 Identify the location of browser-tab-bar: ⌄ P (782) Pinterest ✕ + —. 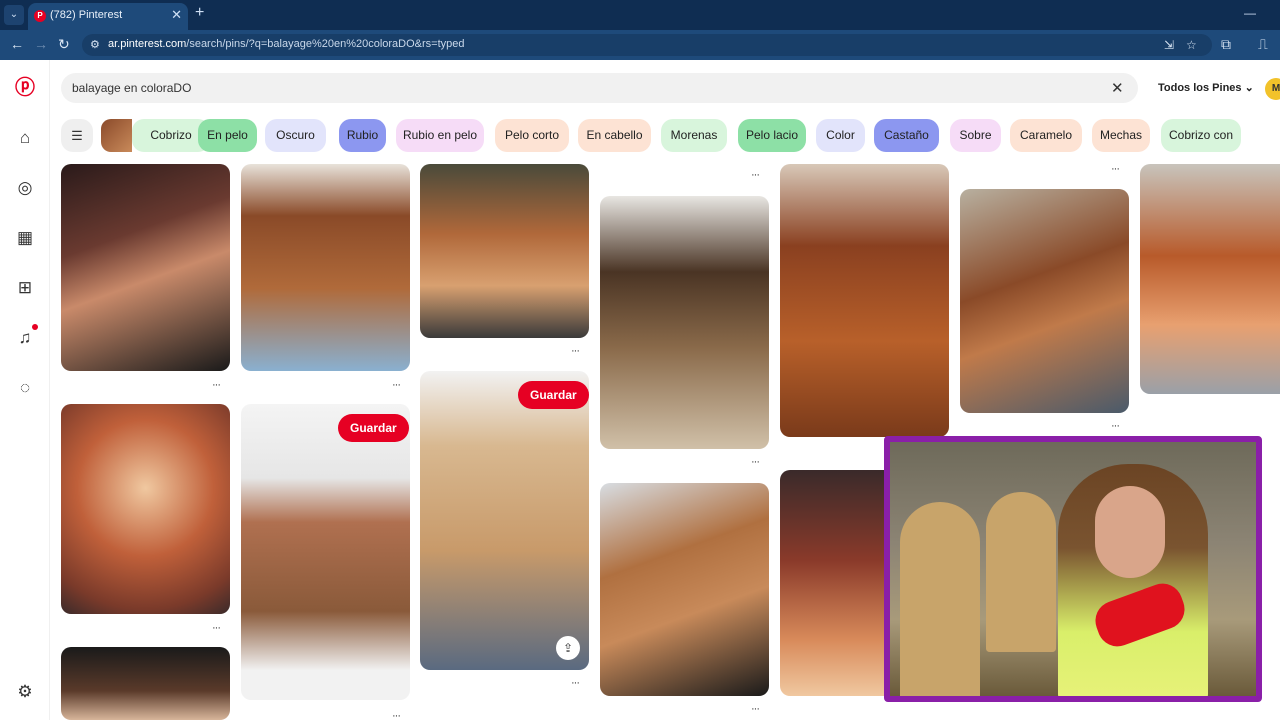
(640, 15).